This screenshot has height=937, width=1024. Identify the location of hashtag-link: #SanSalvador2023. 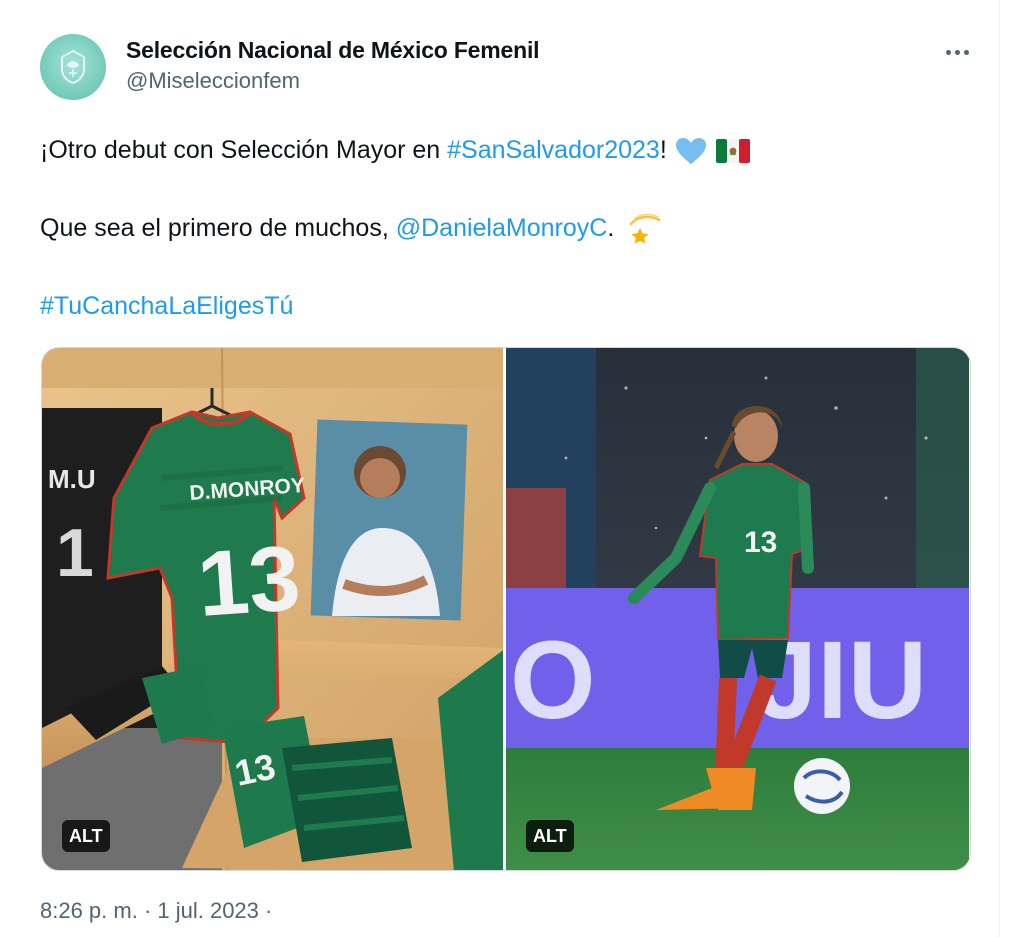
(553, 150).